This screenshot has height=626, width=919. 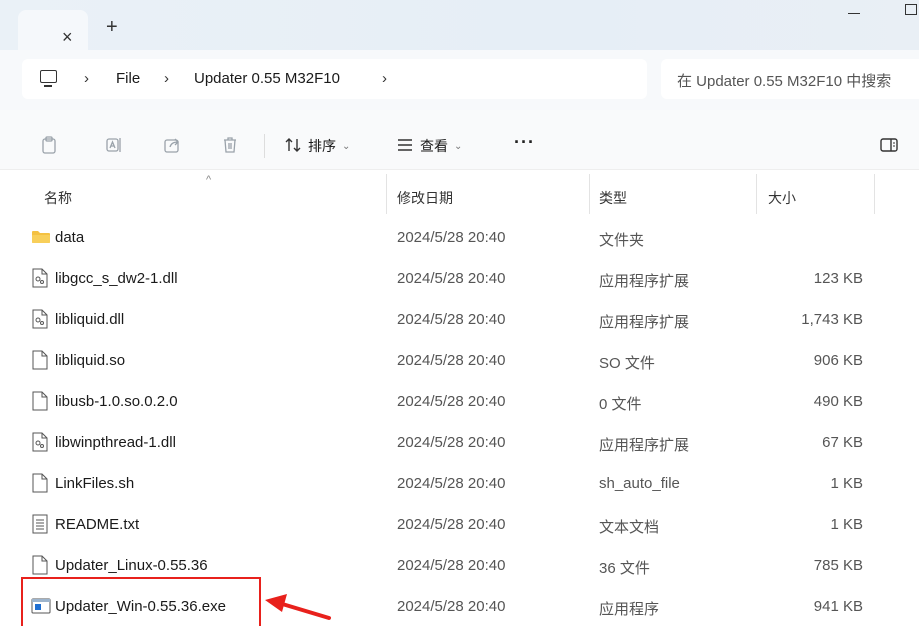 I want to click on file-name: libliquid.dll, so click(x=90, y=319).